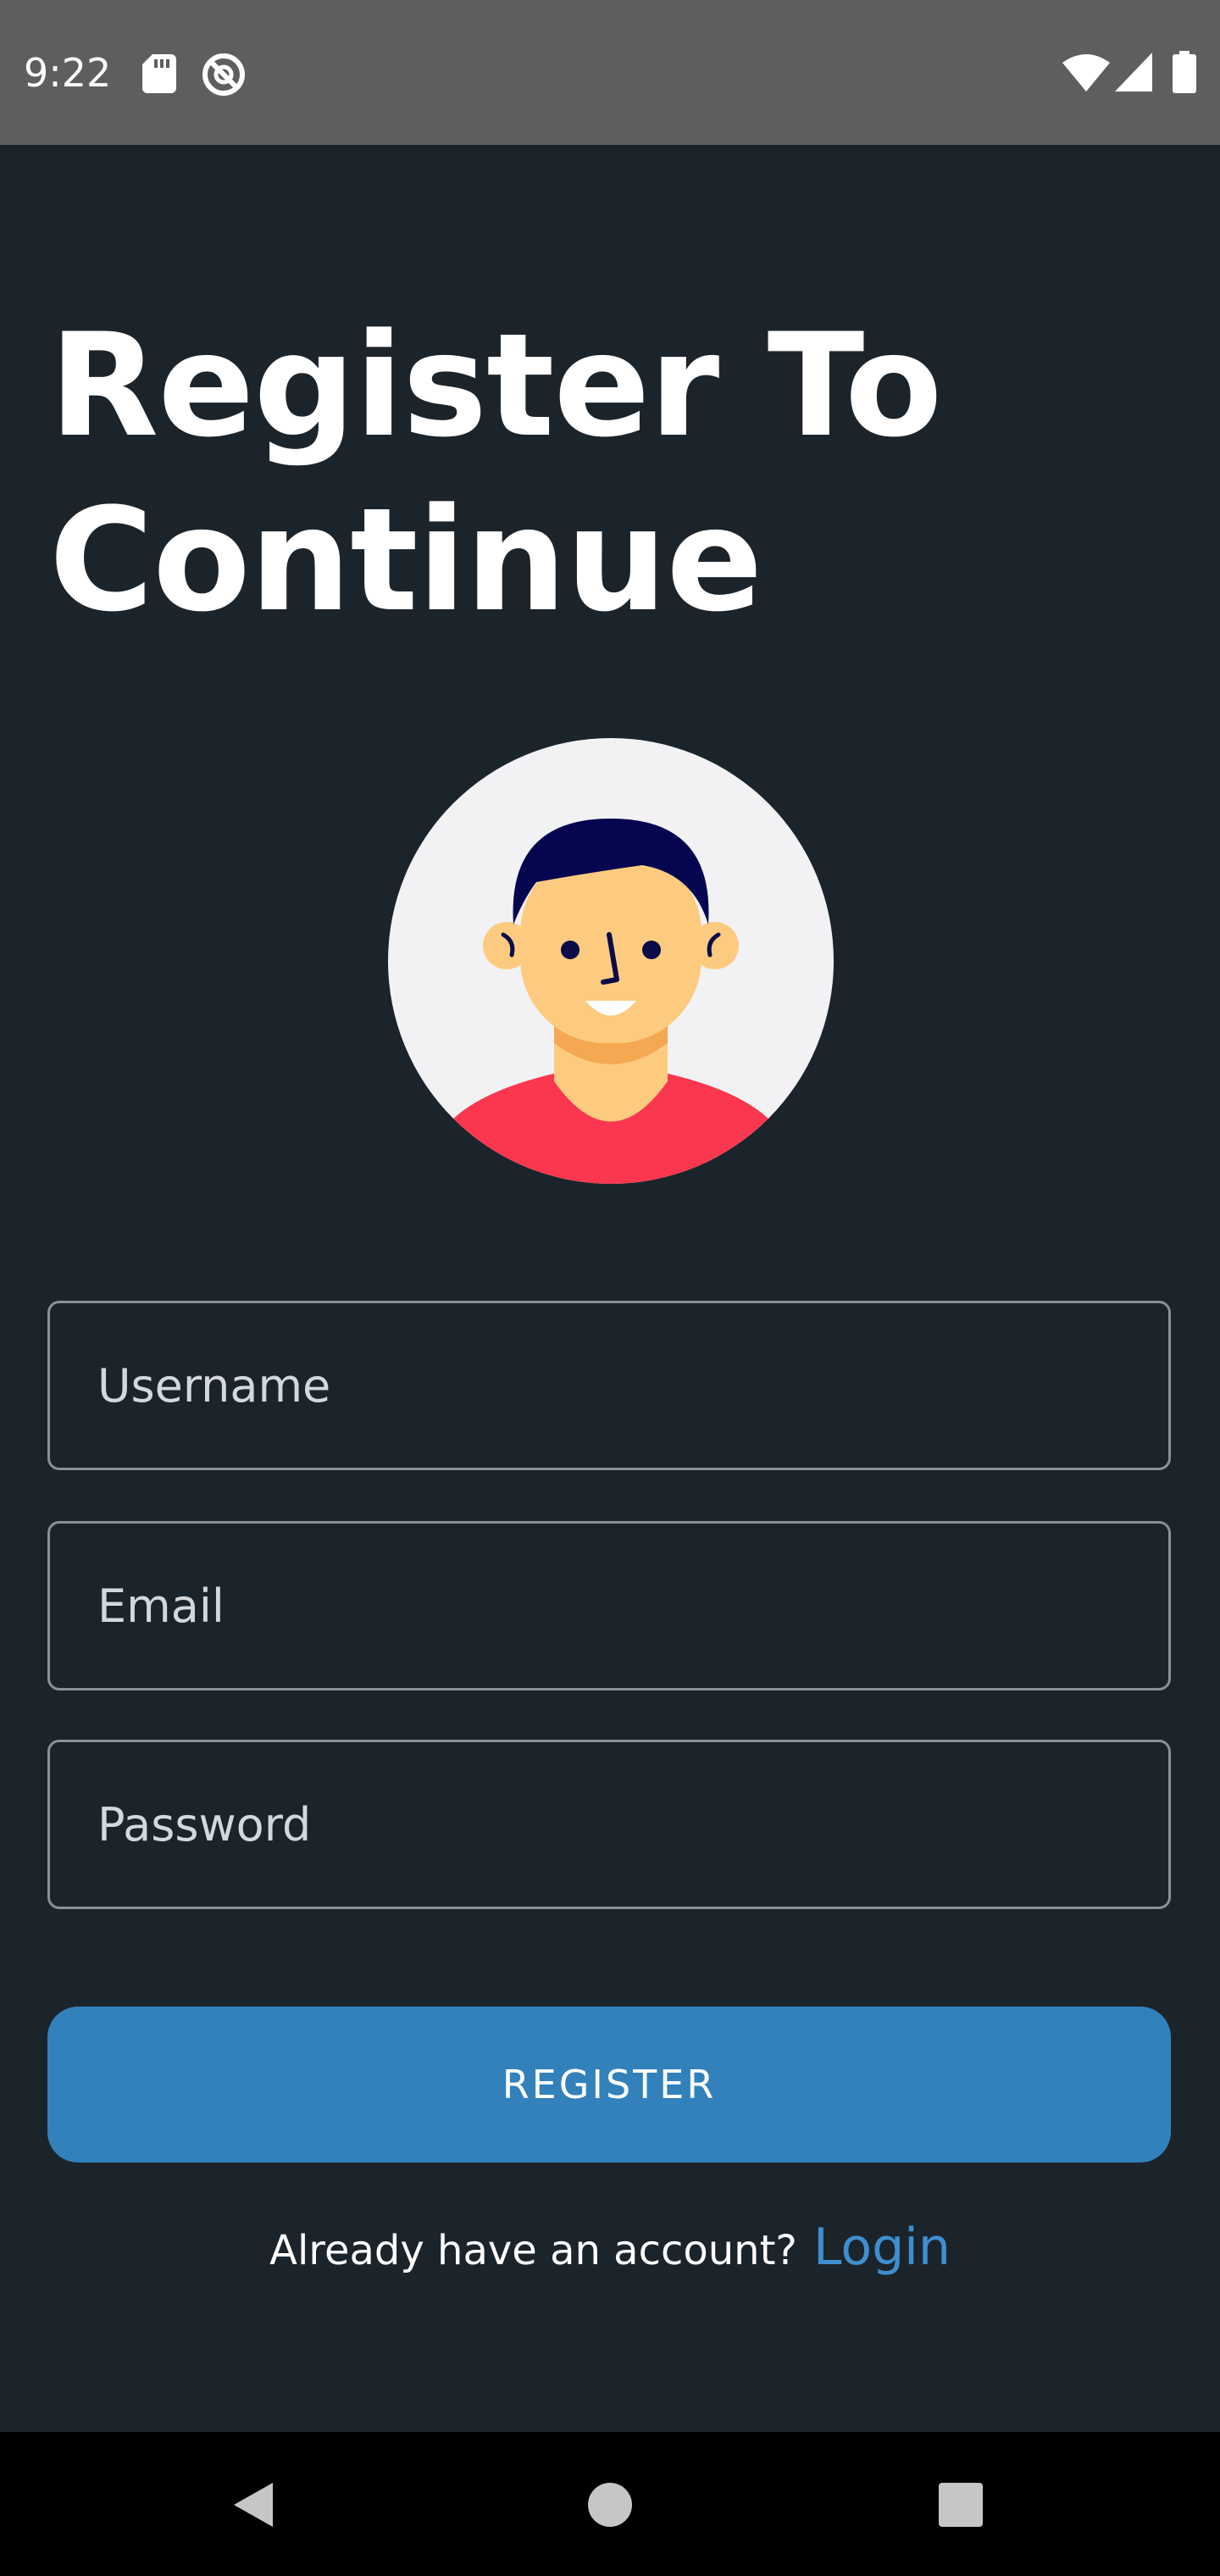 This screenshot has width=1220, height=2576. Describe the element at coordinates (608, 472) in the screenshot. I see `page-title: Register To Continue` at that location.